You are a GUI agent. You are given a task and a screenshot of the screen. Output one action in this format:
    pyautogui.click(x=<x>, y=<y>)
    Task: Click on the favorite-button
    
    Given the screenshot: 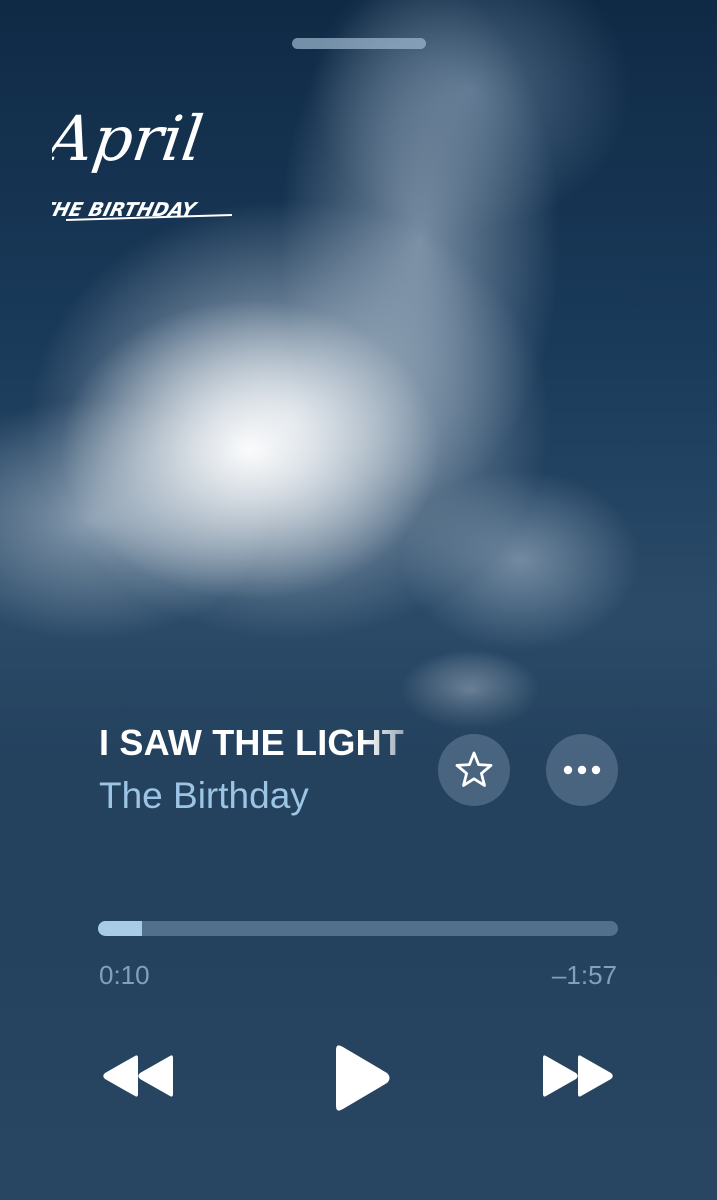 What is the action you would take?
    pyautogui.click(x=474, y=770)
    